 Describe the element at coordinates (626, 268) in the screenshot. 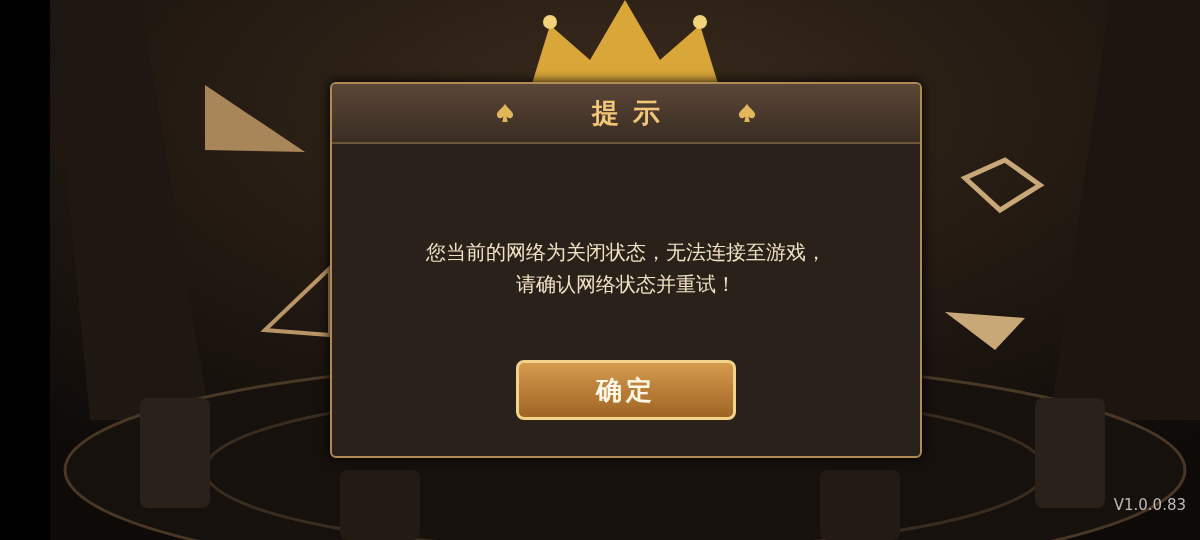

I see `dialog-message: 您当前的网络为关闭状态，无法连接至游戏，请确认网络状态并重试！` at that location.